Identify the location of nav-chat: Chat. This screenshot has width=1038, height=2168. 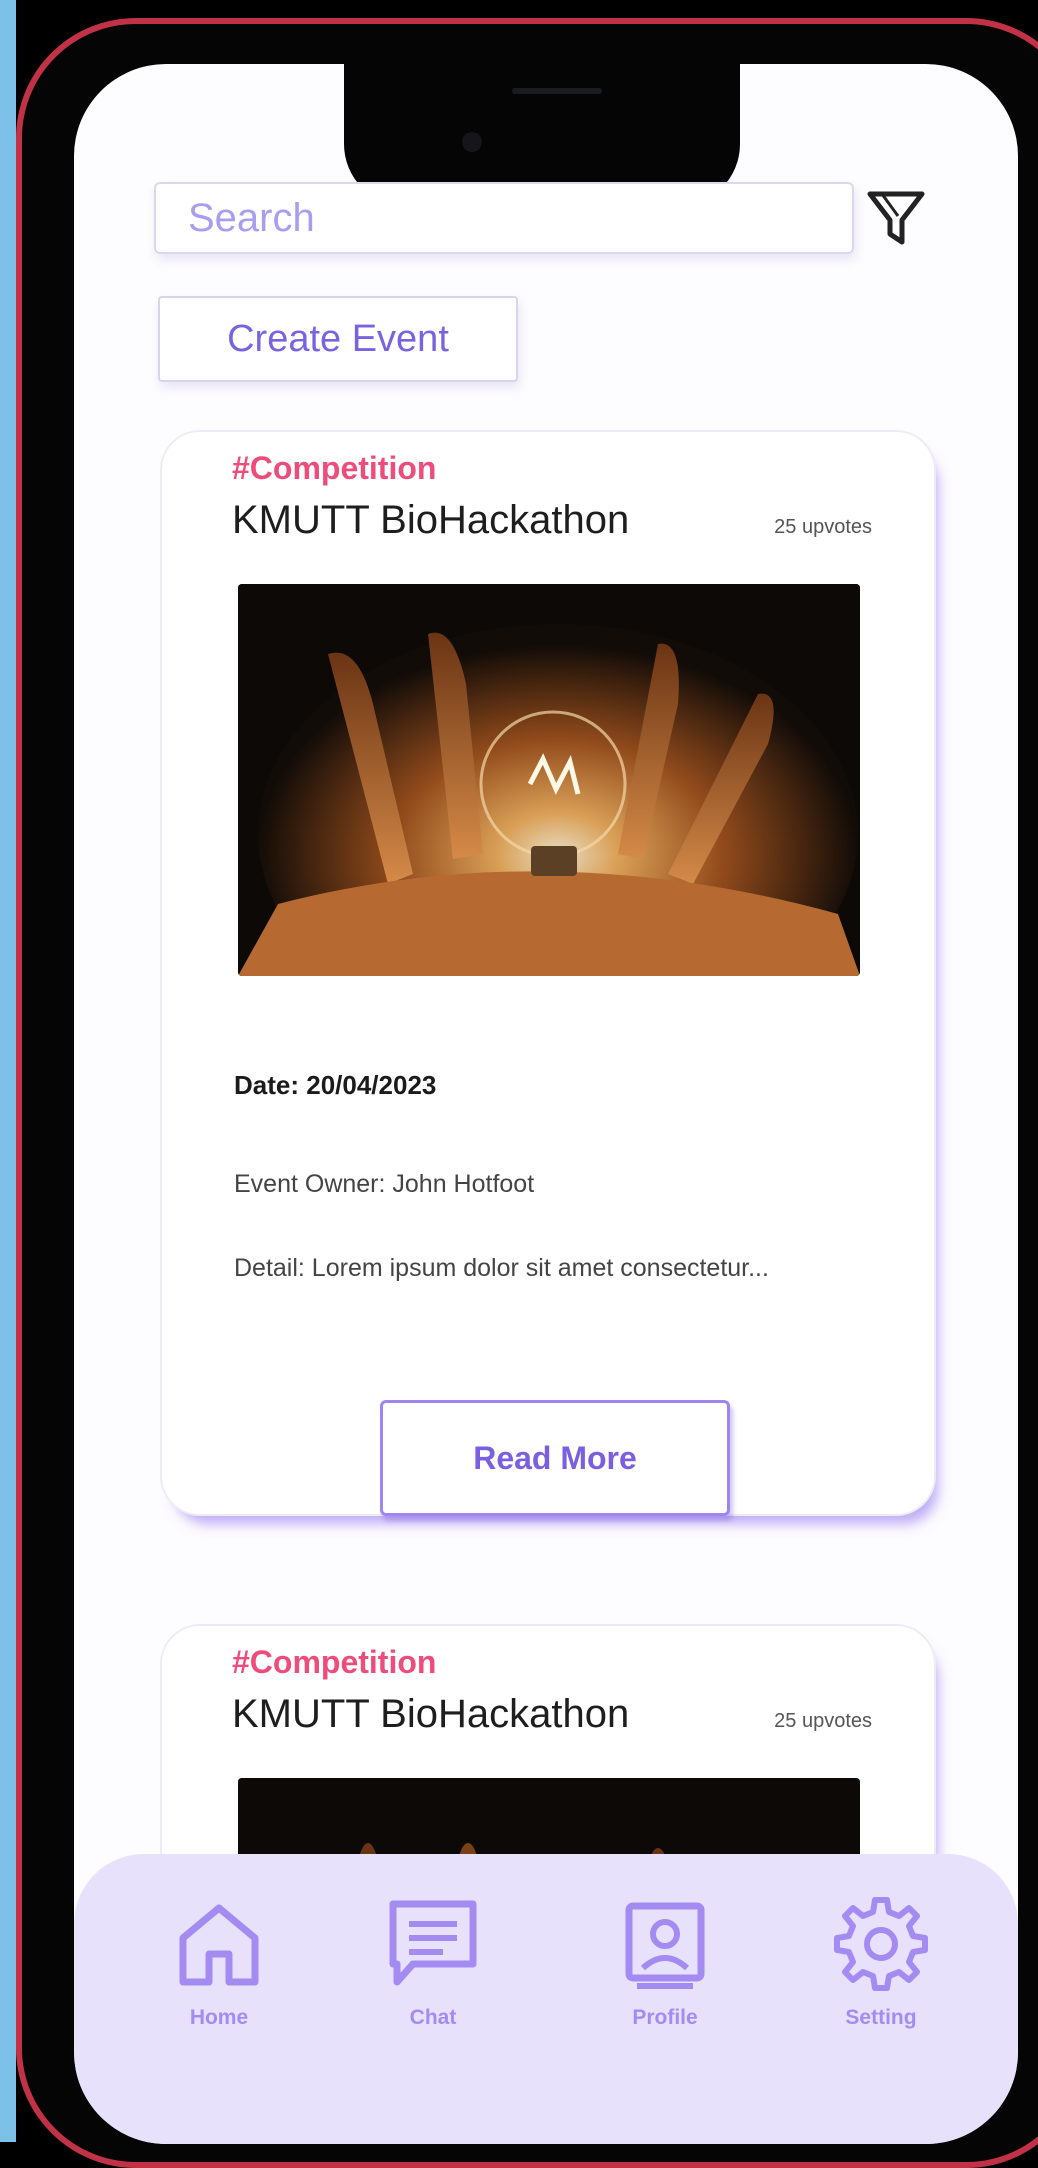
(433, 1974).